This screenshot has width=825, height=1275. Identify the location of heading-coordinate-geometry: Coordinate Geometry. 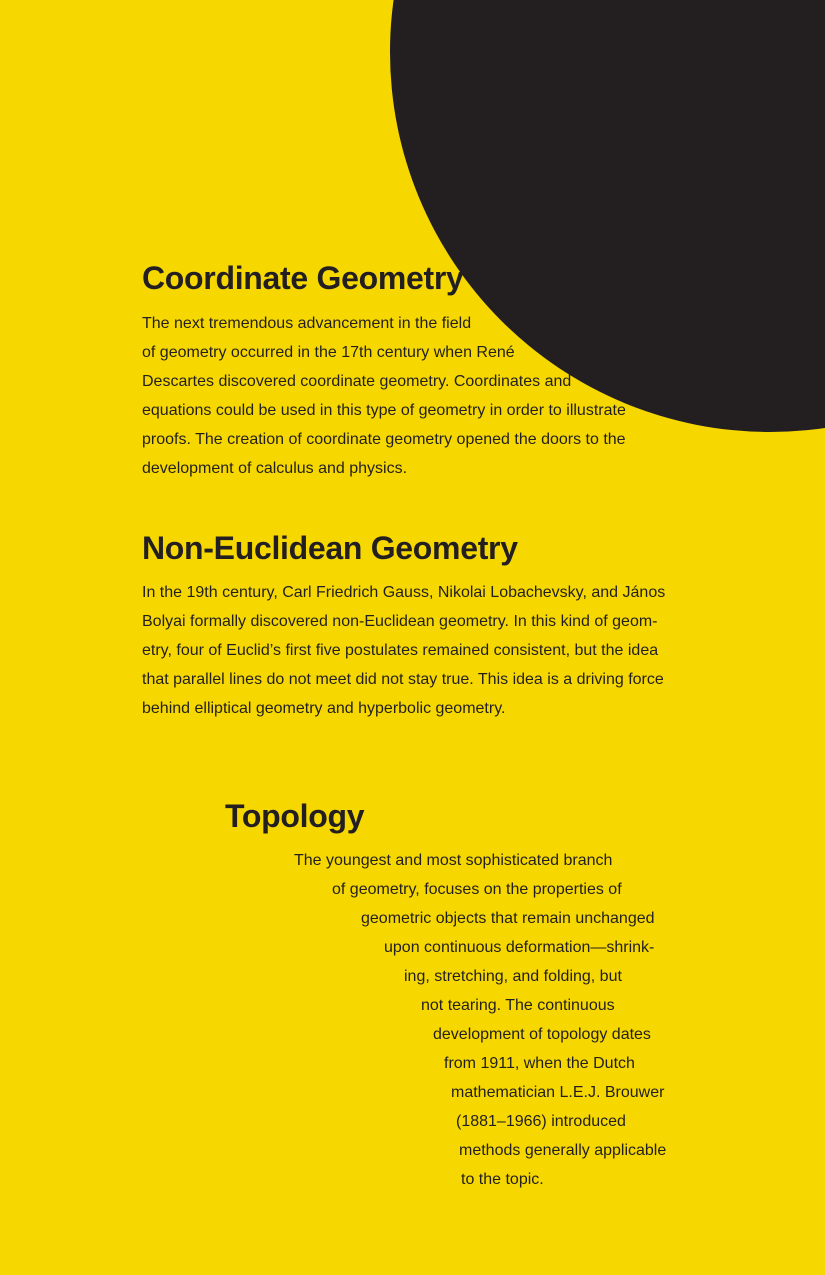
(303, 278).